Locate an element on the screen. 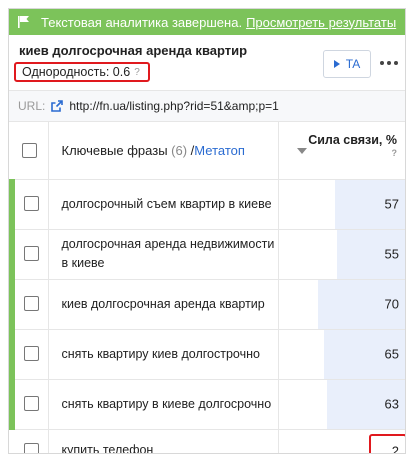  table-row: снять квартиру киев долгострочно 65 is located at coordinates (207, 354).